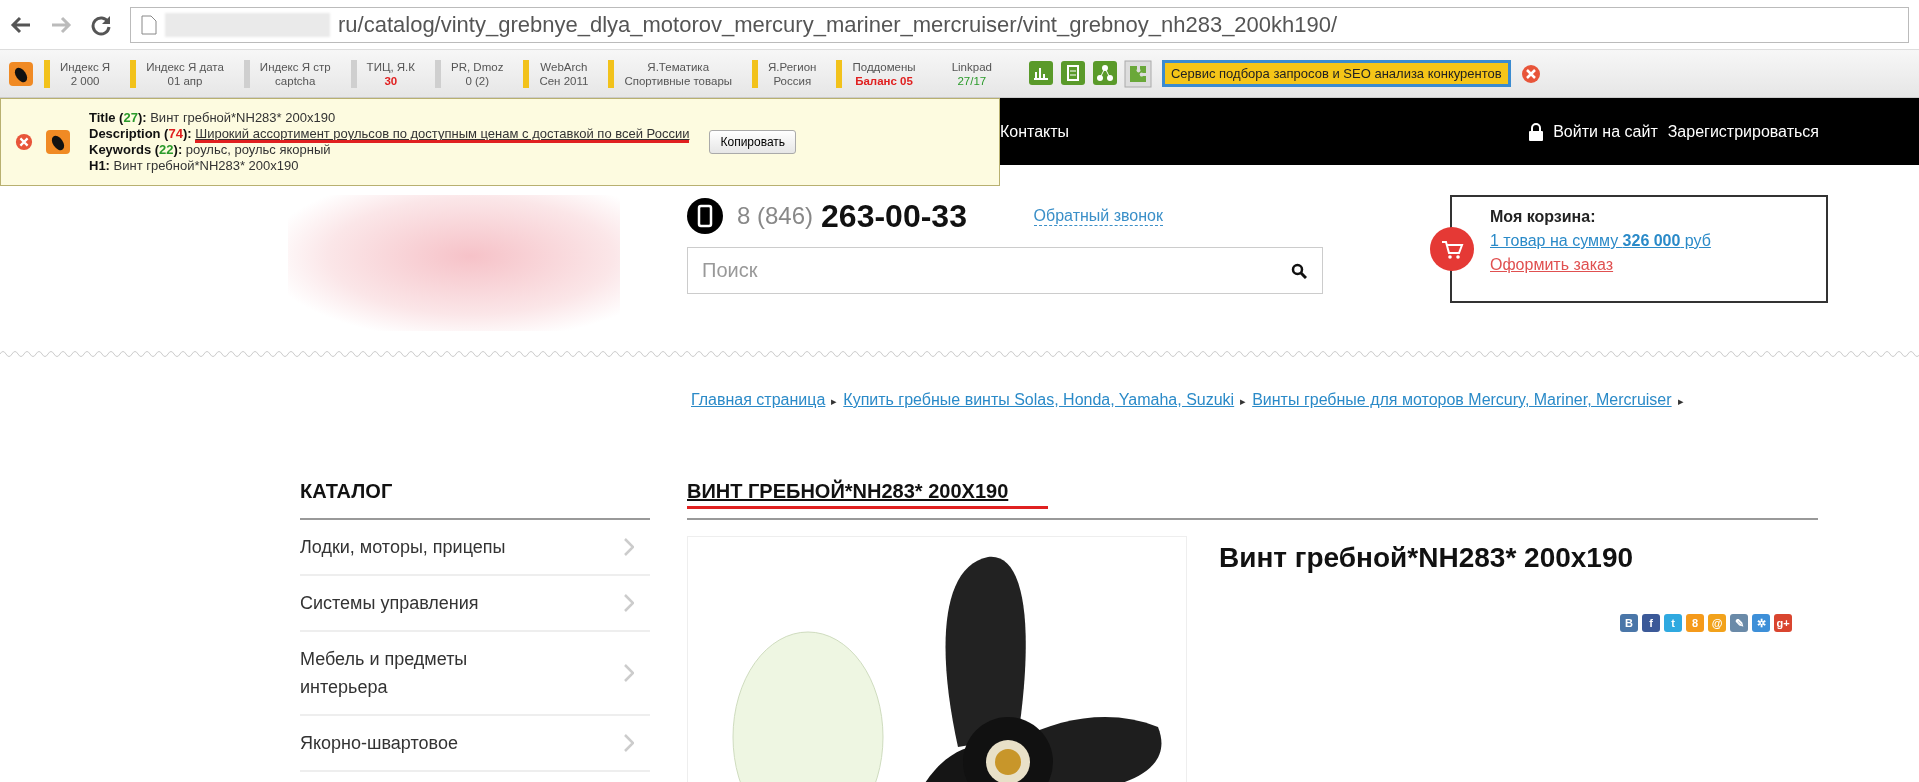  What do you see at coordinates (753, 142) in the screenshot?
I see `copy-button: Копировать` at bounding box center [753, 142].